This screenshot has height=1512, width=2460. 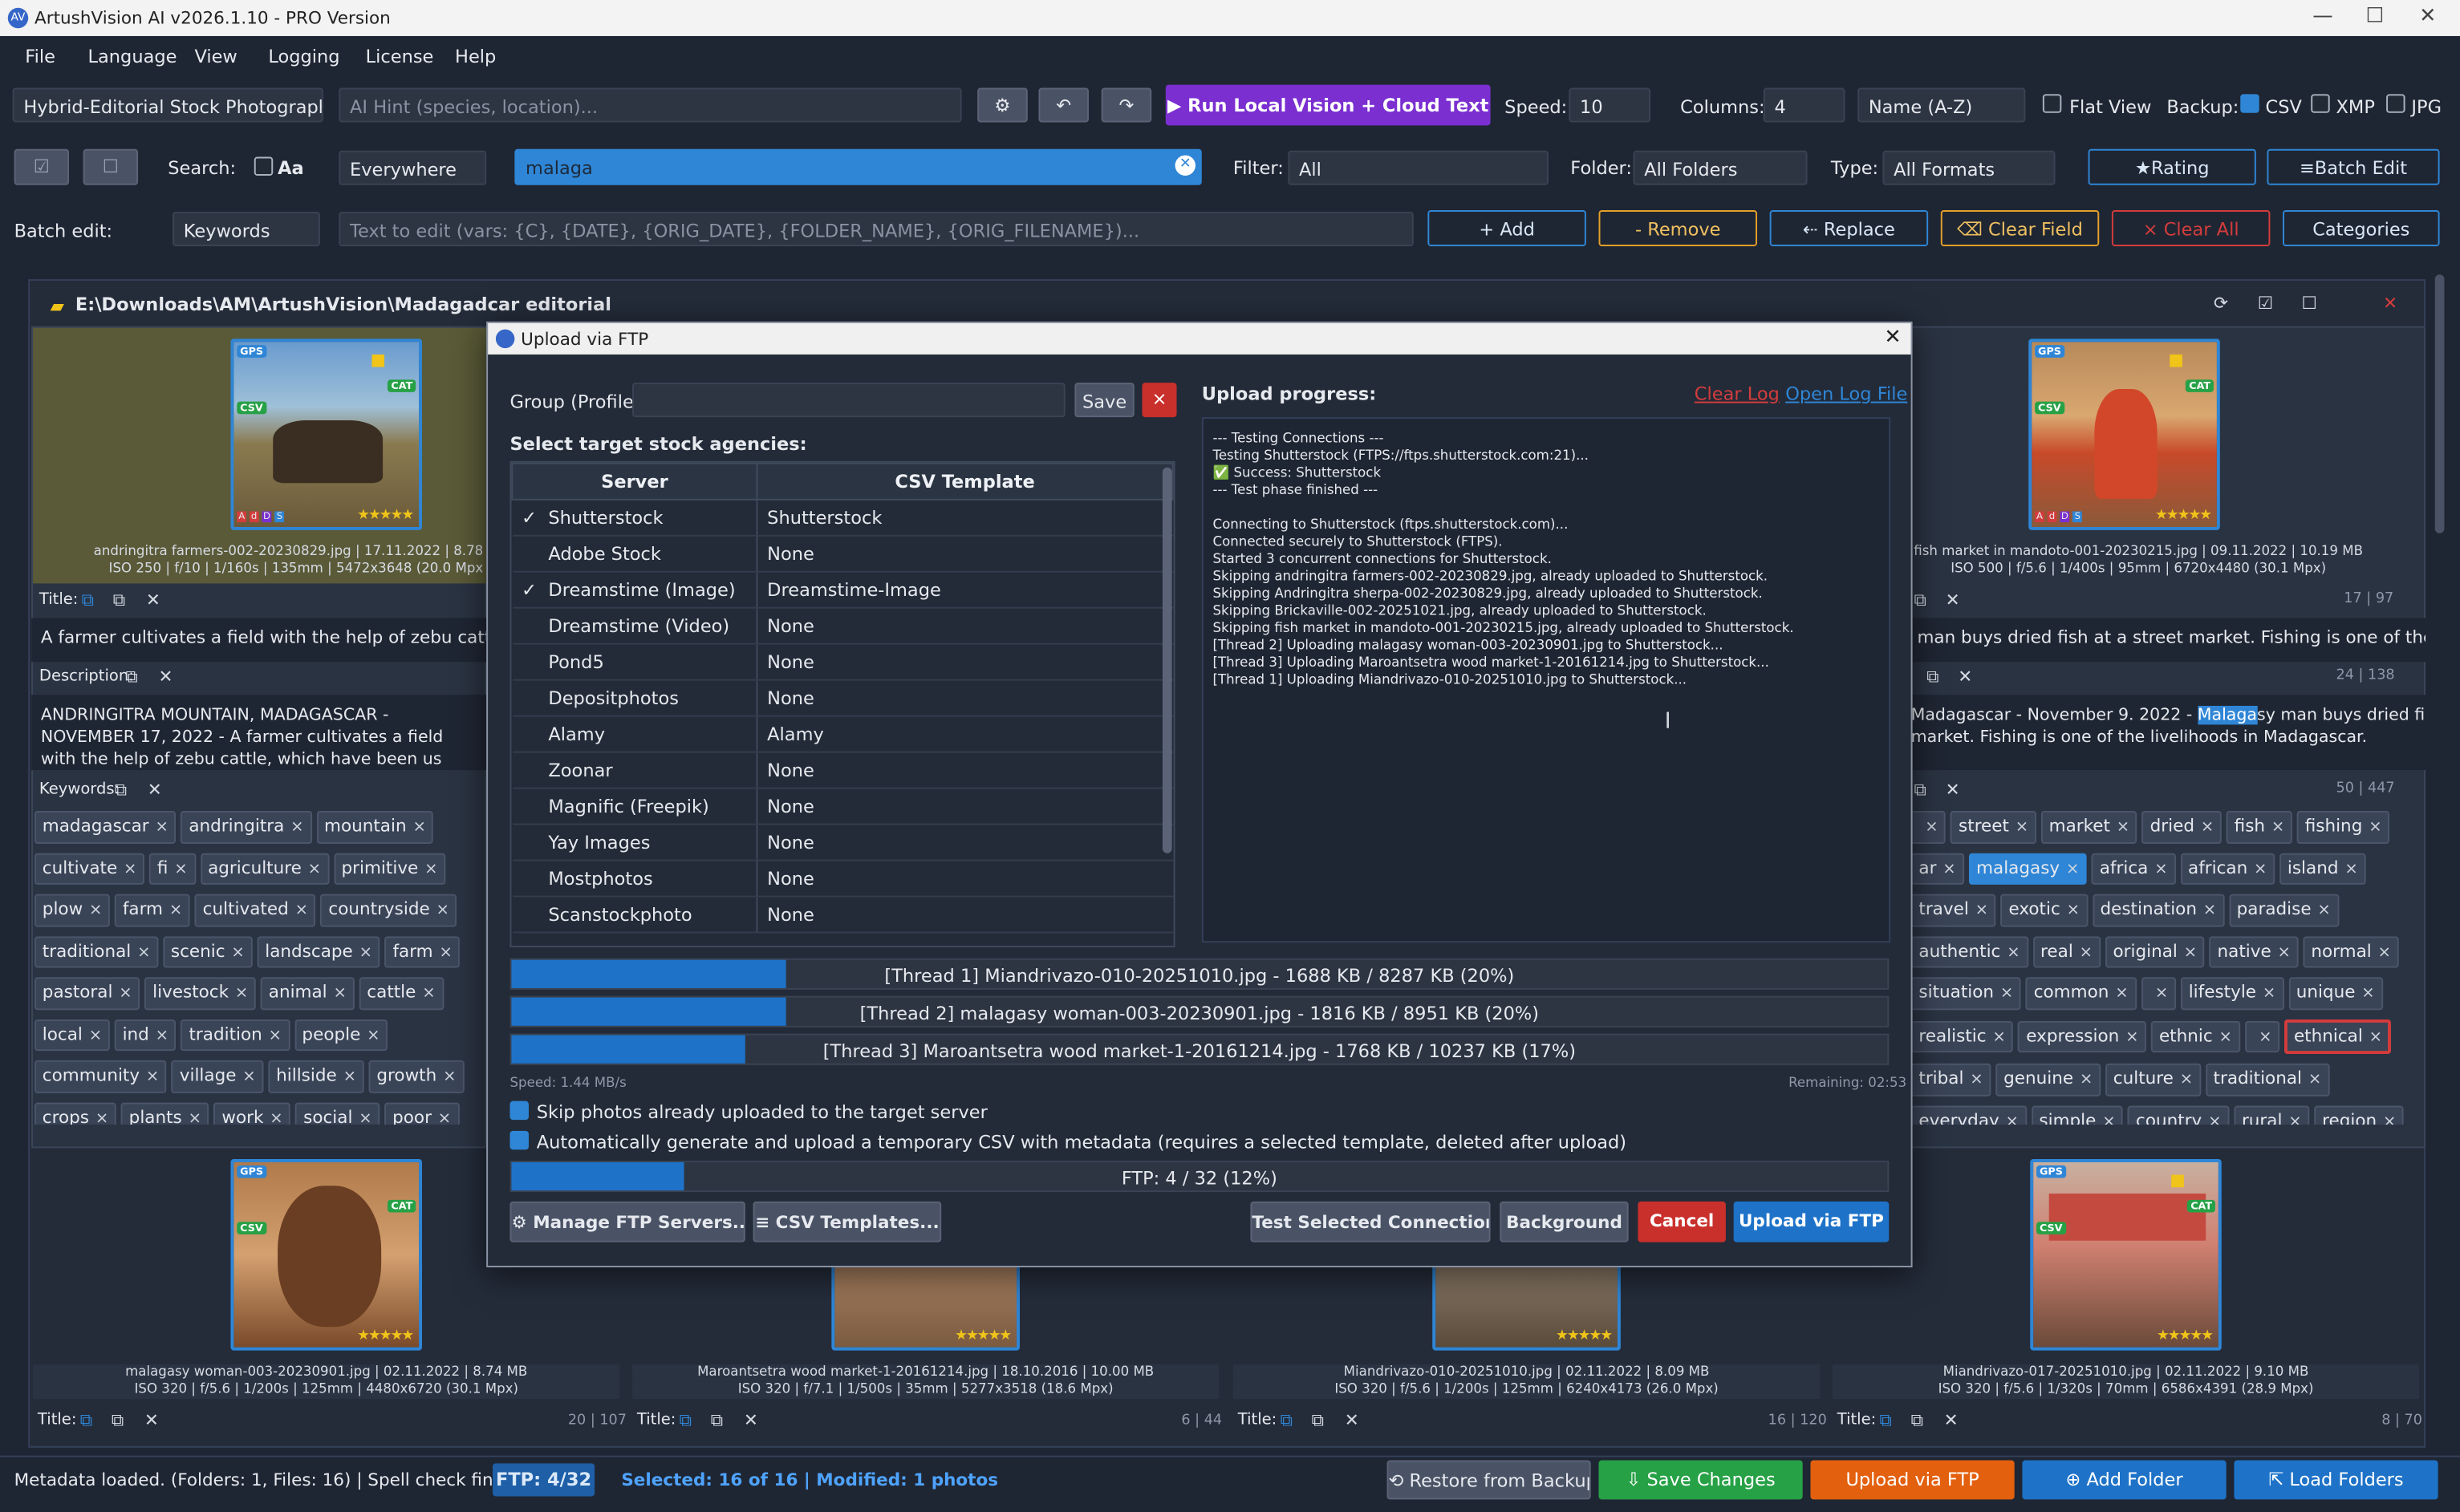 What do you see at coordinates (307, 993) in the screenshot?
I see `keyword-chip: animal ×` at bounding box center [307, 993].